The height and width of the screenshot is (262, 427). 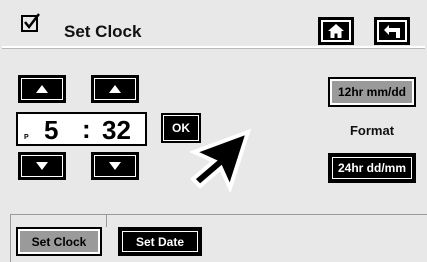 I want to click on home-icon, so click(x=336, y=31).